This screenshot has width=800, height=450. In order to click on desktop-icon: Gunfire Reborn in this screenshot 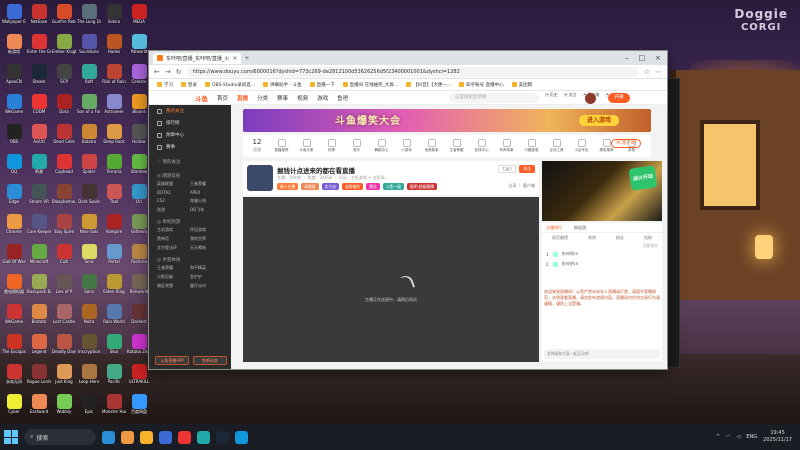, I will do `click(64, 17)`.